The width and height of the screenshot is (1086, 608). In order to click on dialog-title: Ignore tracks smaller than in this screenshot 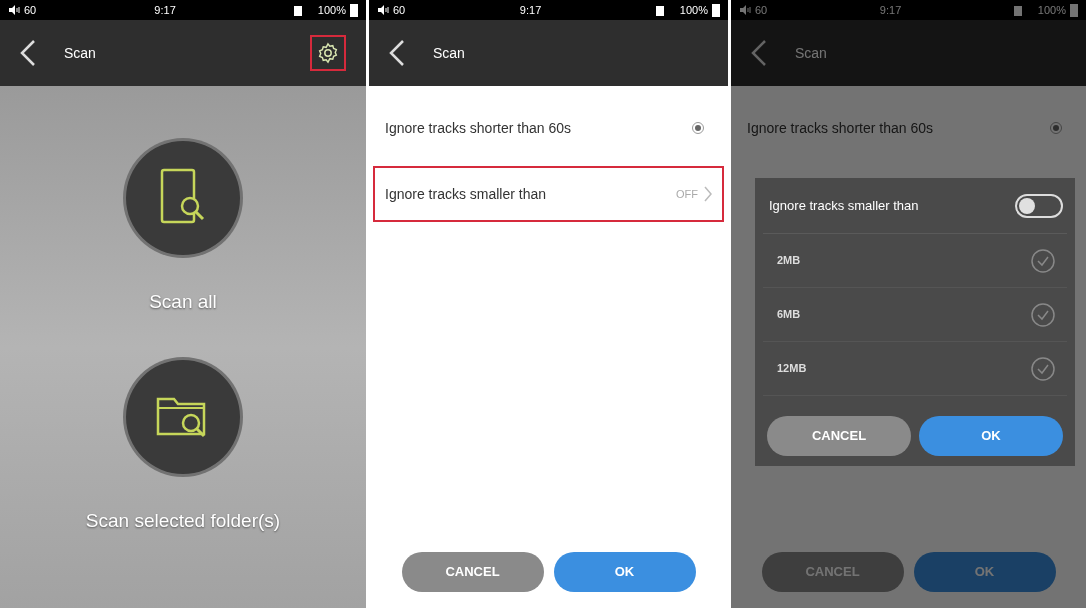, I will do `click(844, 205)`.